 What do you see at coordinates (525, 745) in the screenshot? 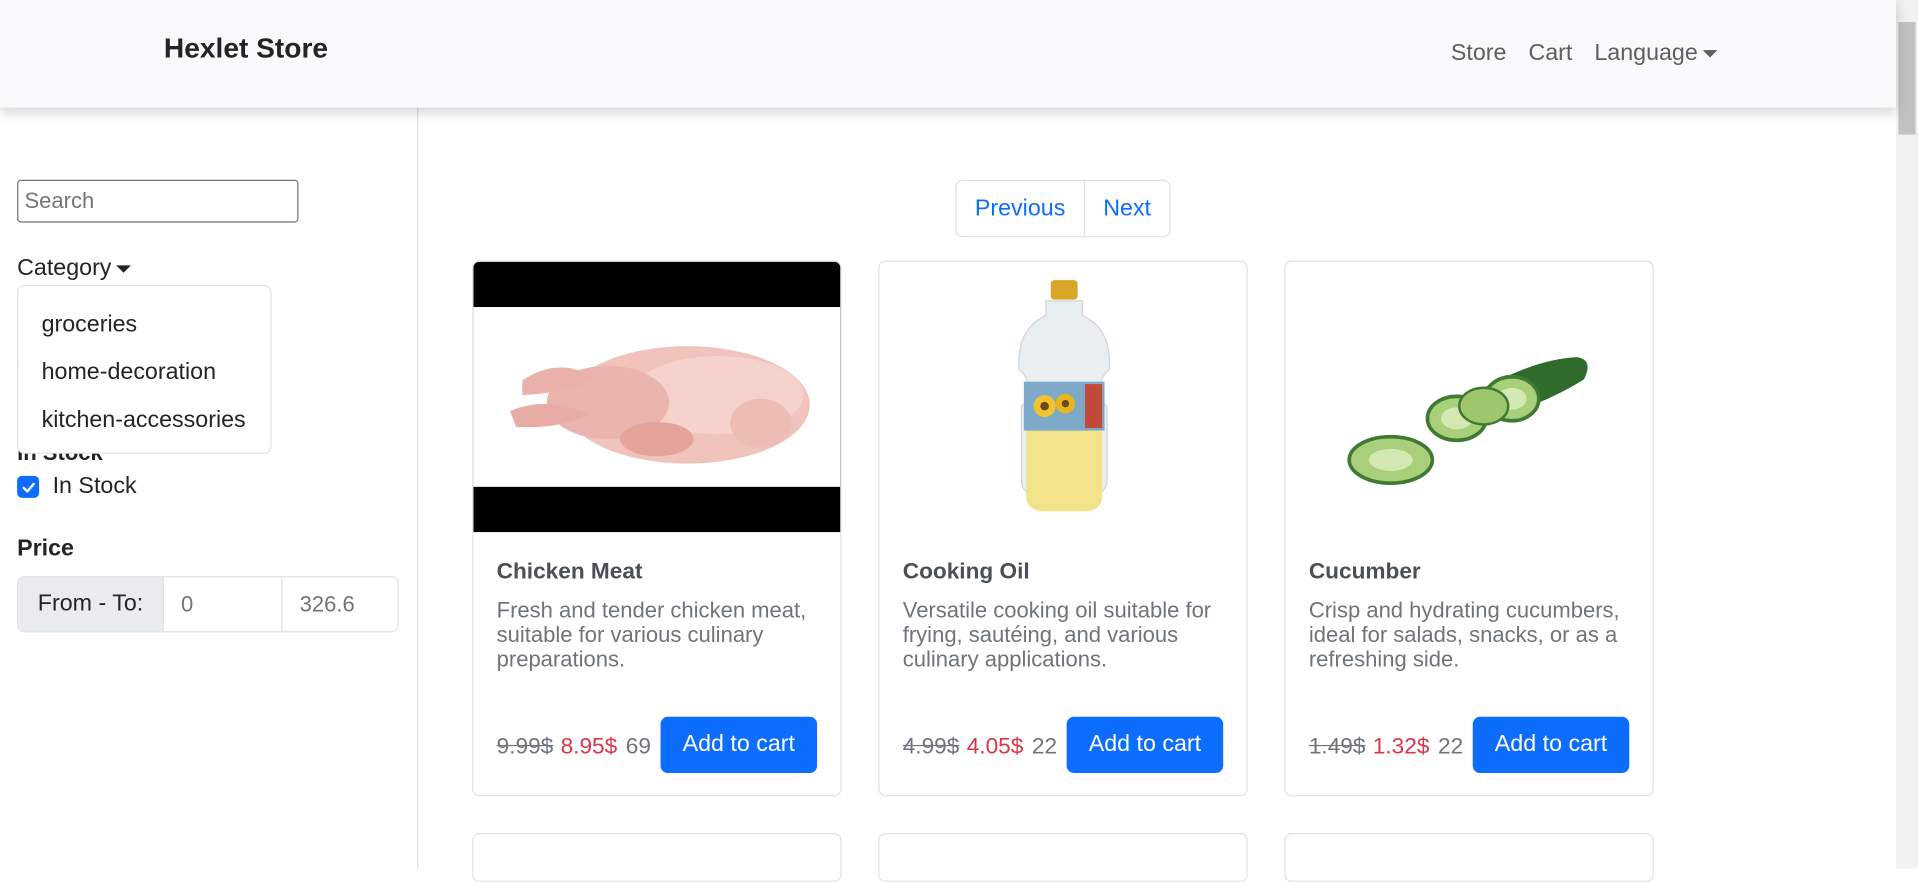
I see `old-price: 9.99$` at bounding box center [525, 745].